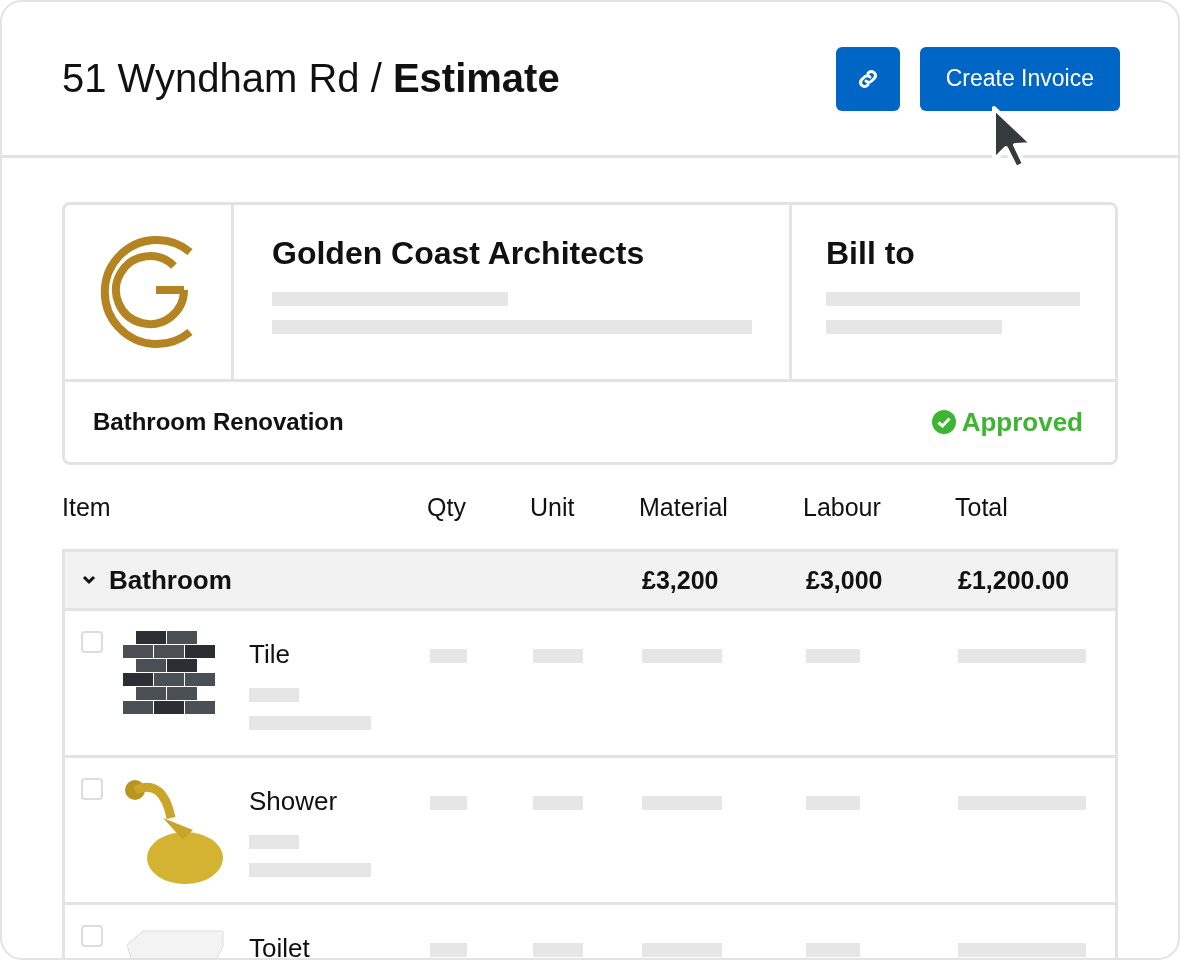 This screenshot has height=960, width=1180. Describe the element at coordinates (270, 654) in the screenshot. I see `item-name: Tile` at that location.